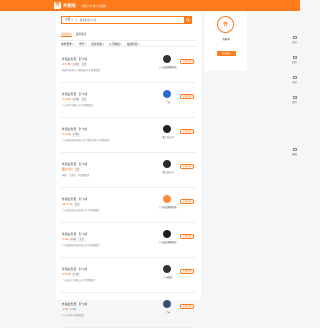 This screenshot has width=320, height=328. What do you see at coordinates (67, 274) in the screenshot?
I see `job-salary: 3.5-6k` at bounding box center [67, 274].